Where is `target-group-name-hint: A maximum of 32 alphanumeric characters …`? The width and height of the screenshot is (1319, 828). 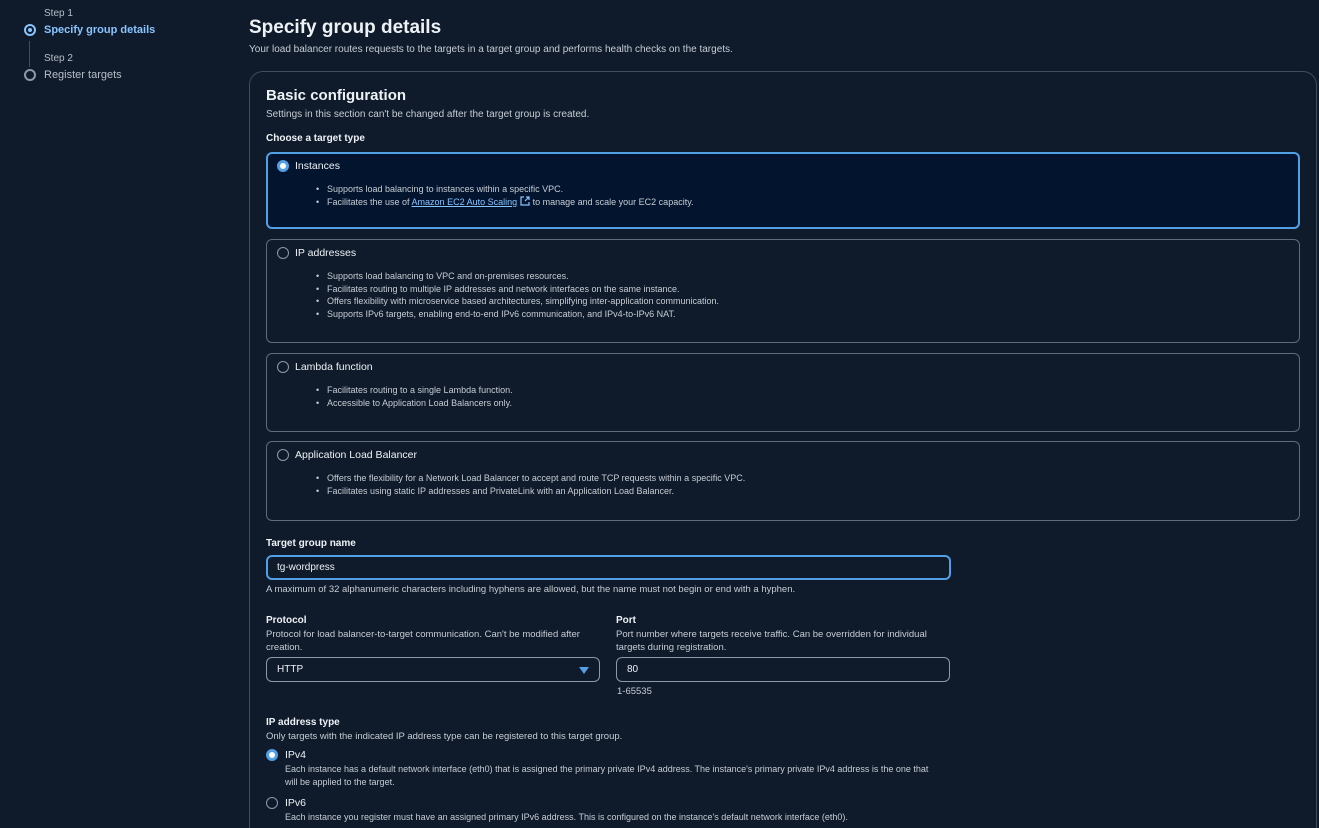 target-group-name-hint: A maximum of 32 alphanumeric characters … is located at coordinates (531, 589).